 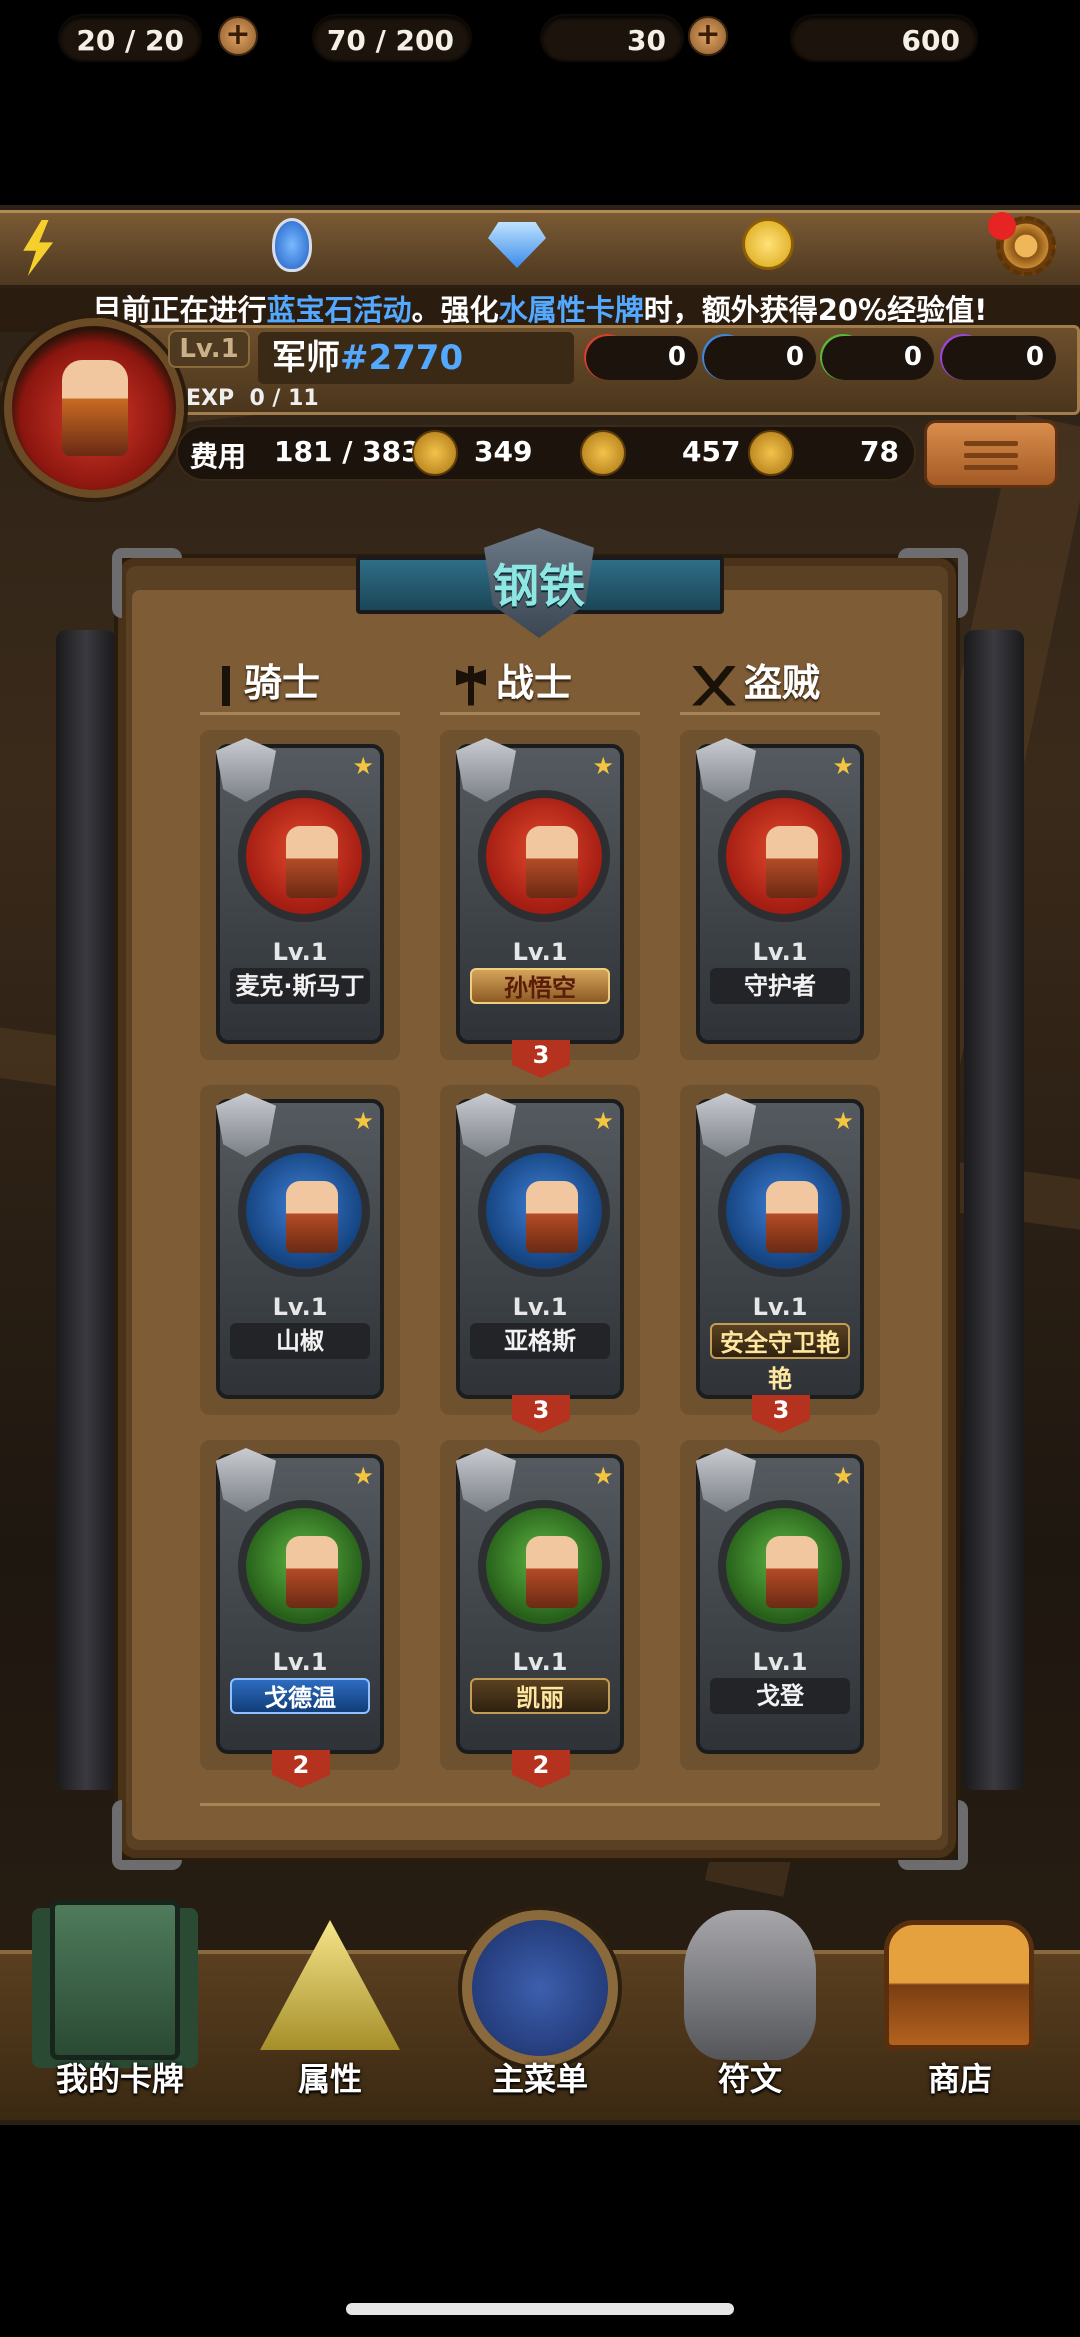 I want to click on nav-my-cards: 我的卡牌, so click(x=120, y=2000).